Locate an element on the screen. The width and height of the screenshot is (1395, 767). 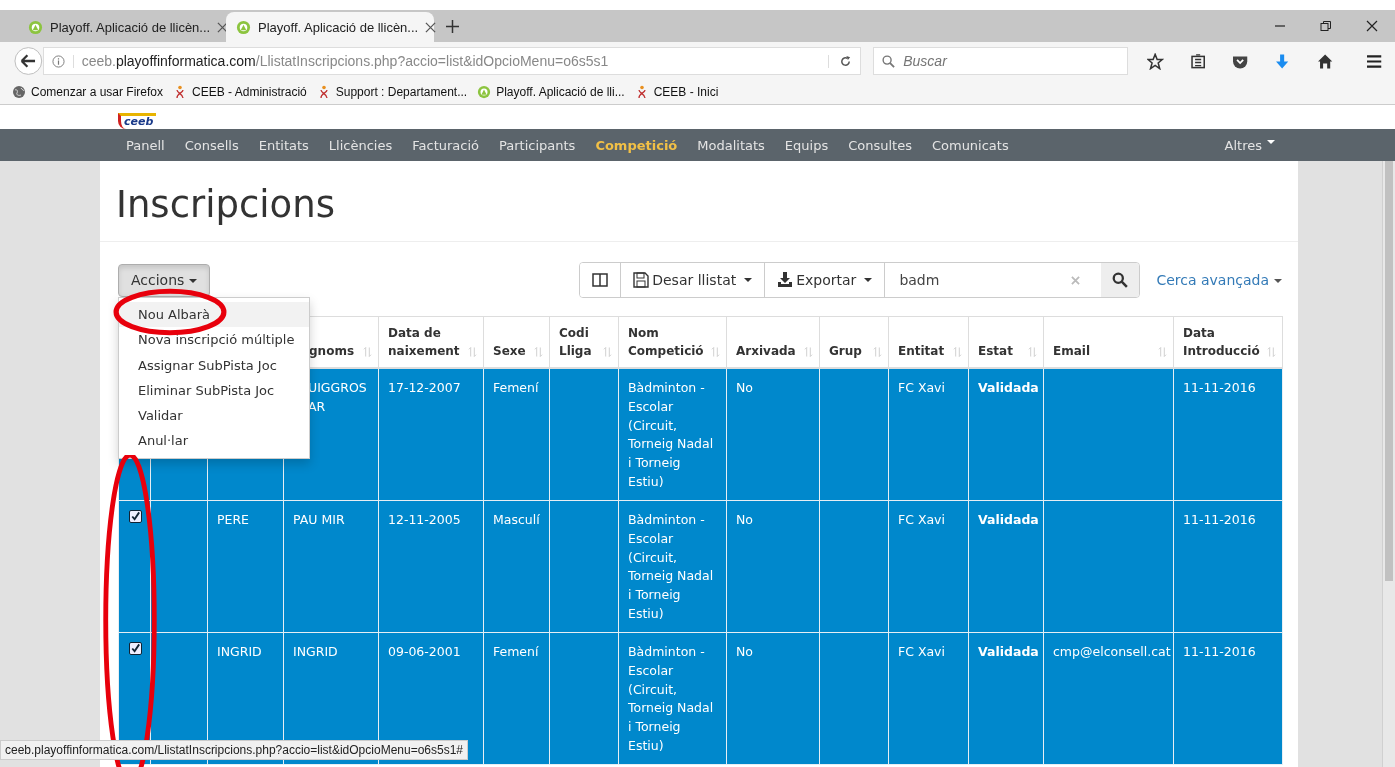
reload-icon is located at coordinates (840, 61).